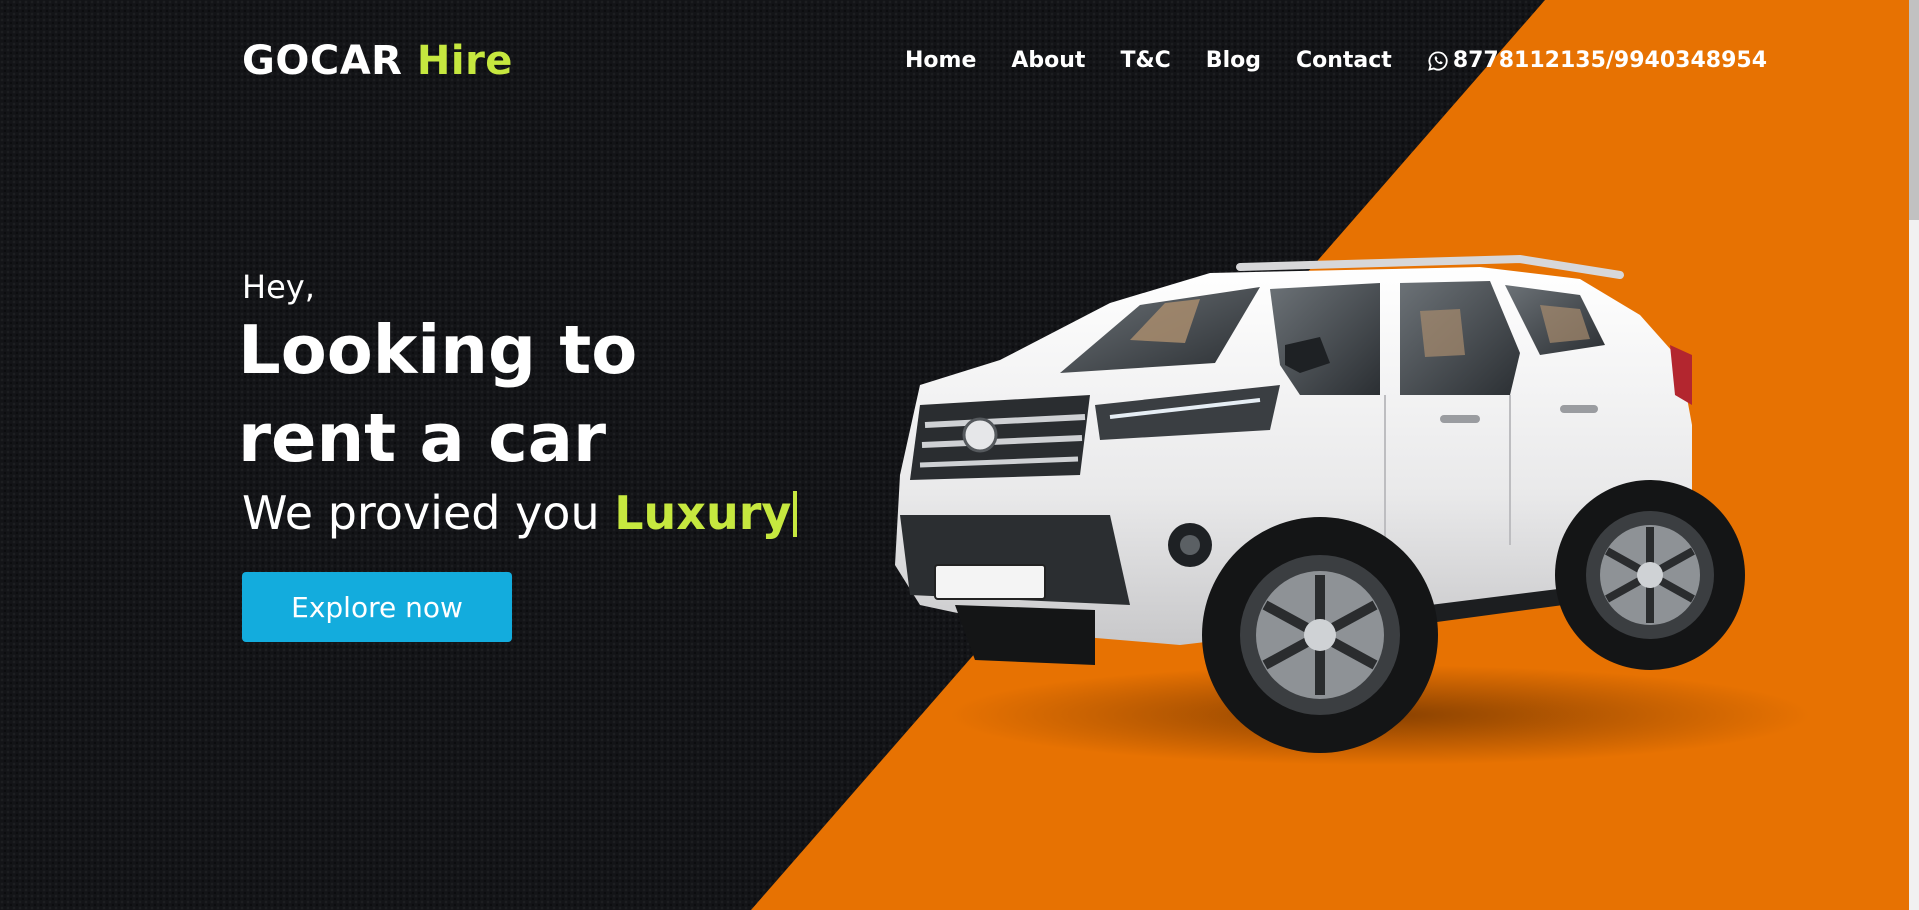 The height and width of the screenshot is (910, 1919). I want to click on nav-terms: T&C, so click(1145, 60).